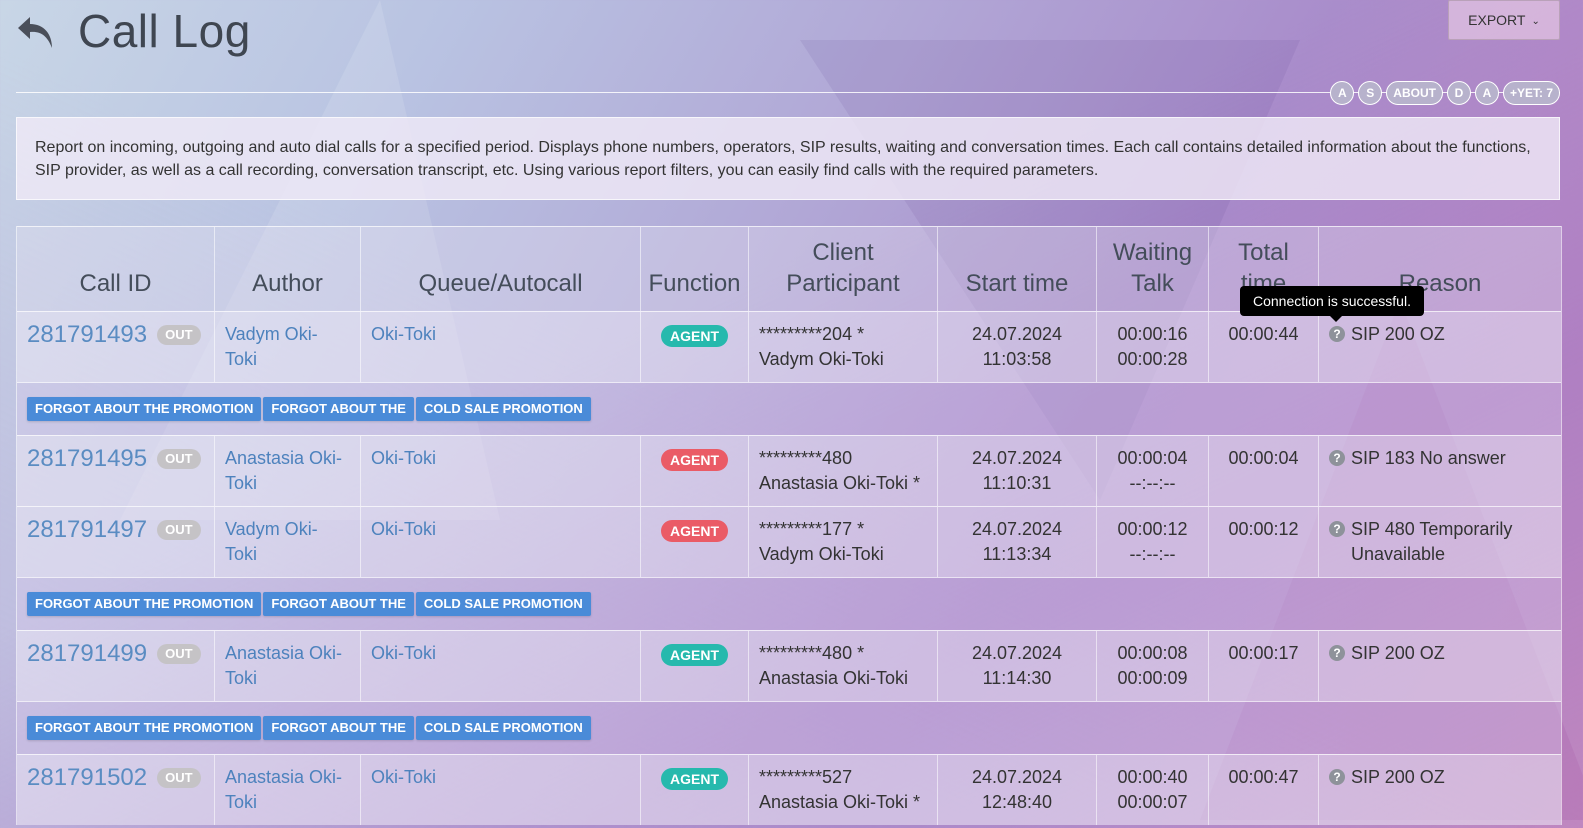 Image resolution: width=1583 pixels, height=828 pixels. Describe the element at coordinates (116, 269) in the screenshot. I see `col-call-id: Call ID` at that location.